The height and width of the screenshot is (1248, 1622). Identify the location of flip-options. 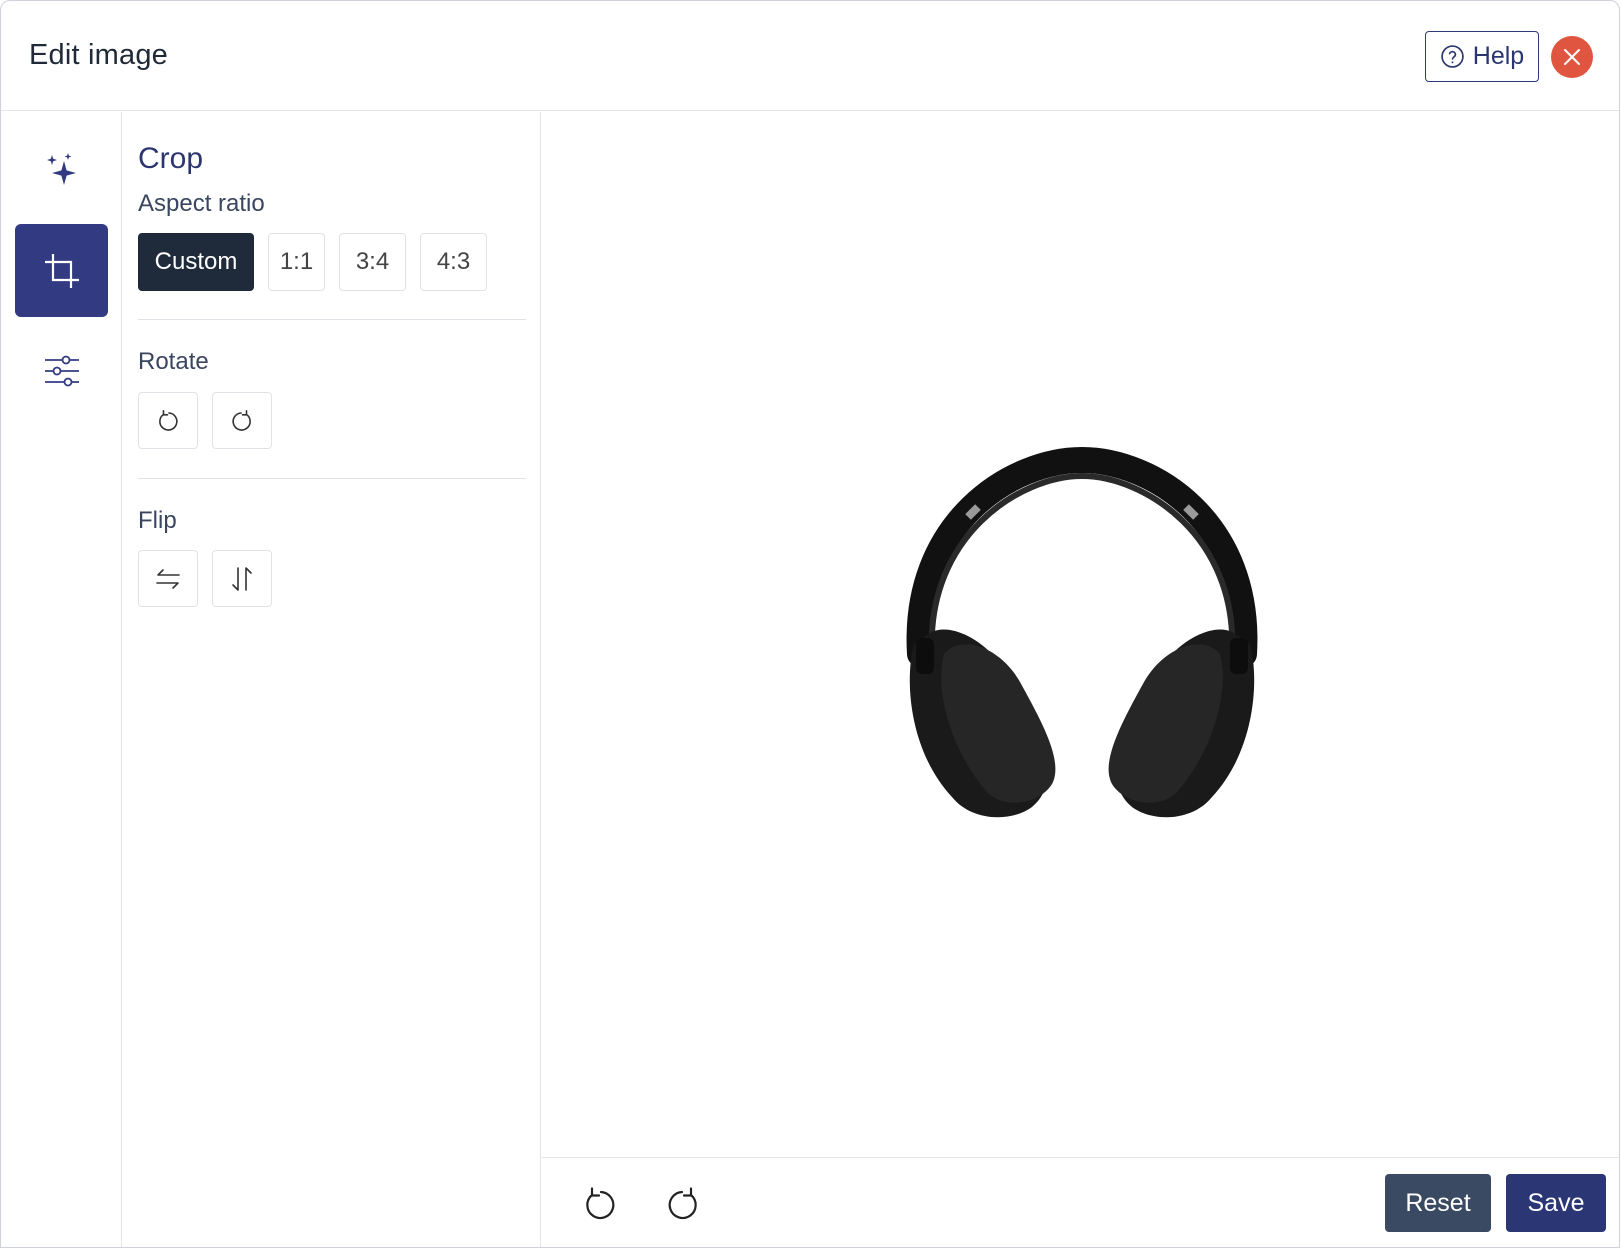
(205, 578).